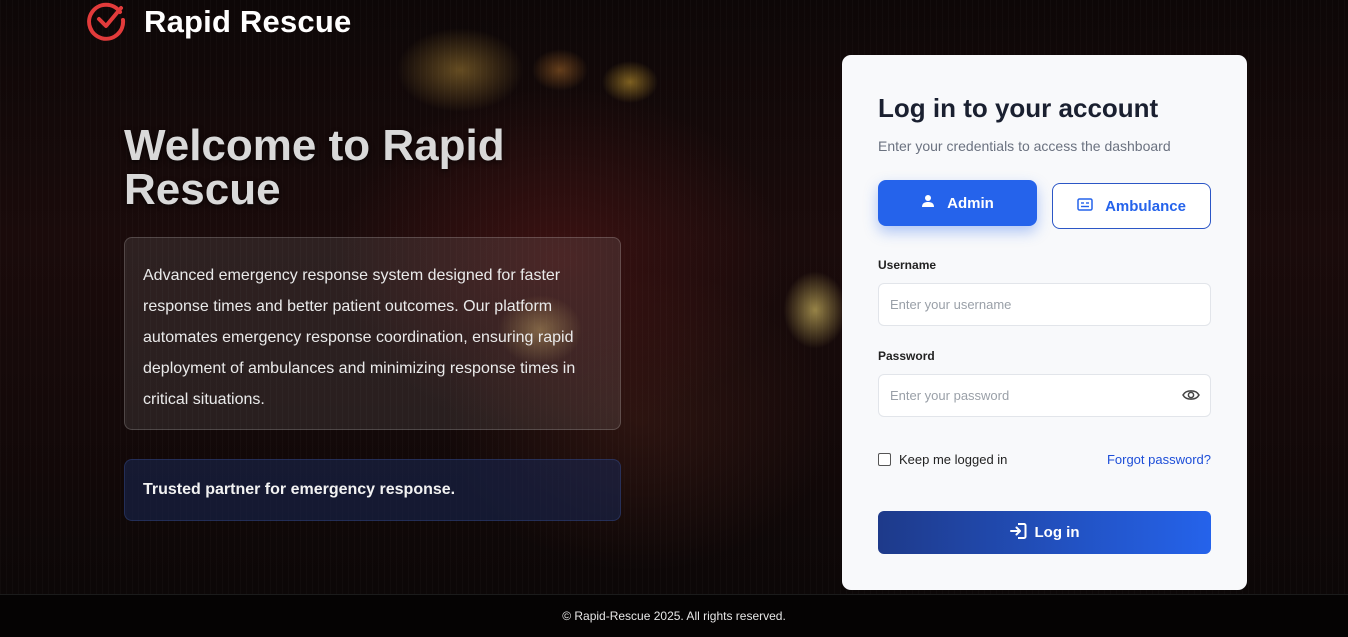 This screenshot has width=1348, height=637. I want to click on username-input, so click(1044, 304).